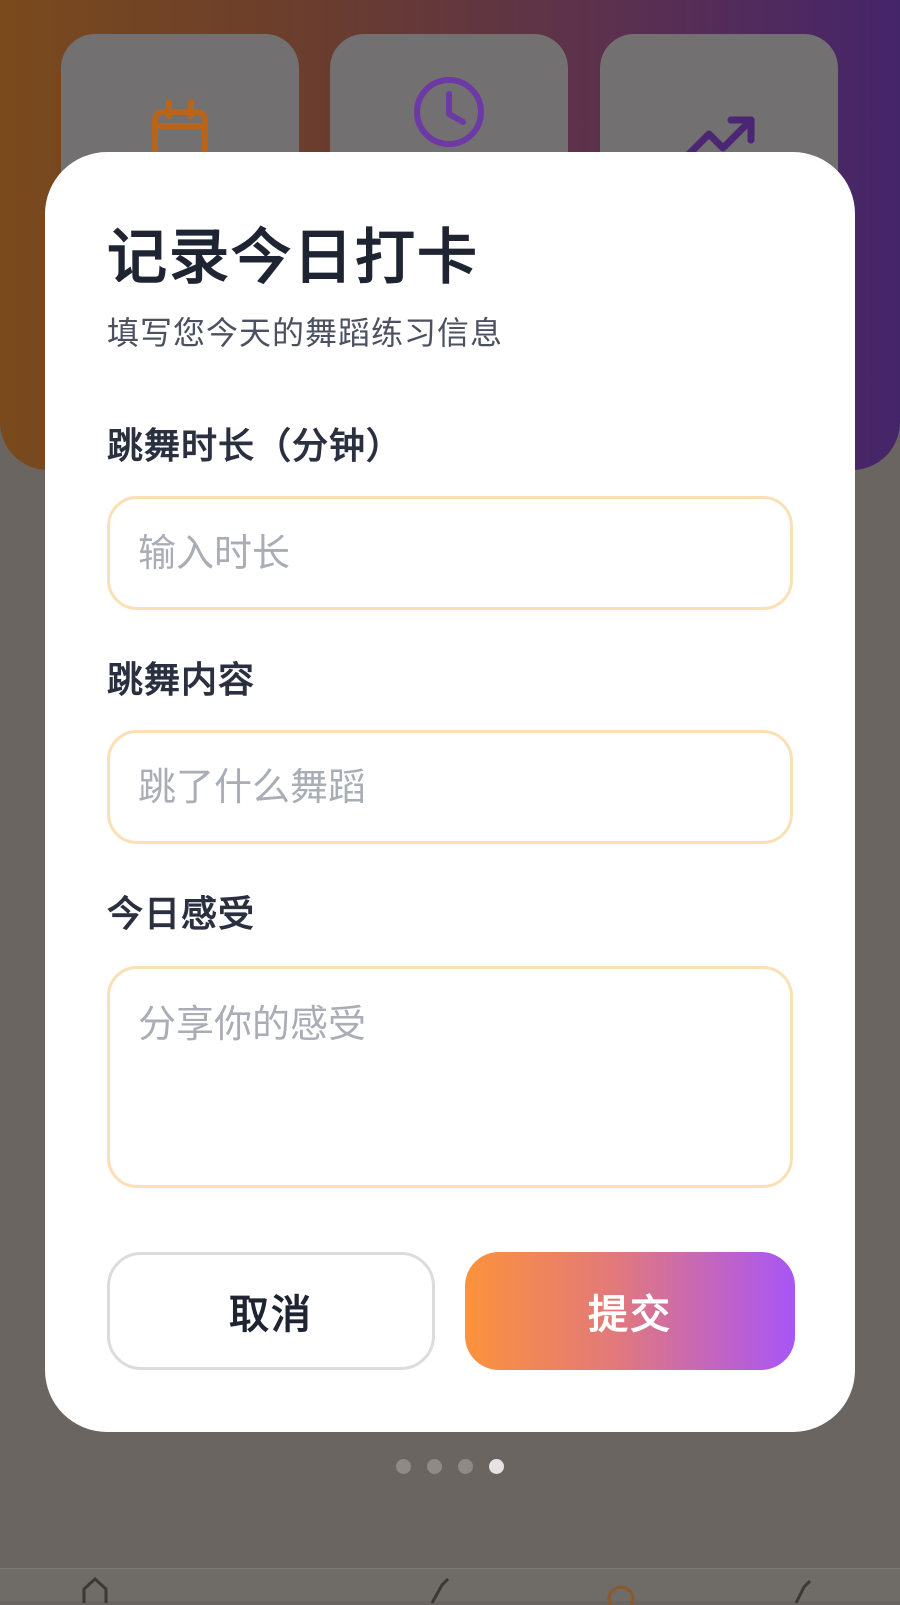 Image resolution: width=900 pixels, height=1605 pixels. What do you see at coordinates (450, 1467) in the screenshot?
I see `page-indicator` at bounding box center [450, 1467].